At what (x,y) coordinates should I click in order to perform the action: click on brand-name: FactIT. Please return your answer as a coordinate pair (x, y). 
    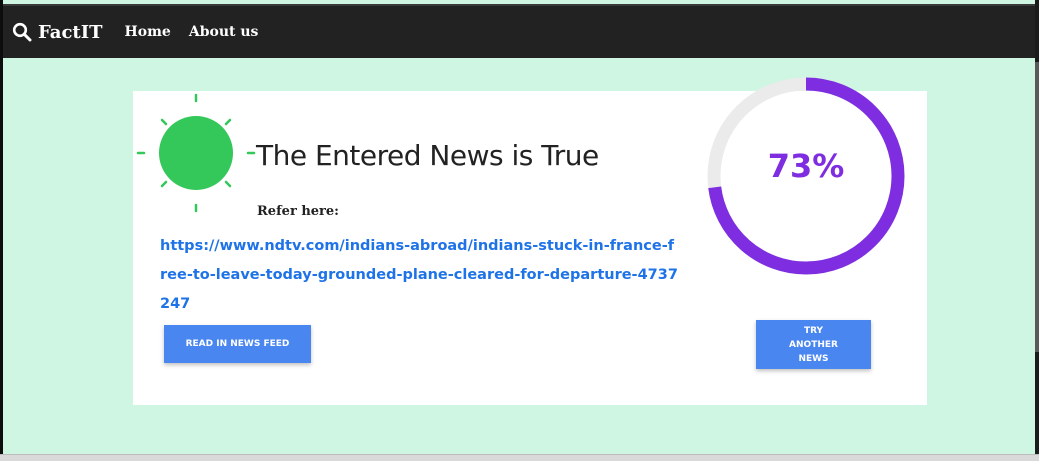
    Looking at the image, I should click on (70, 32).